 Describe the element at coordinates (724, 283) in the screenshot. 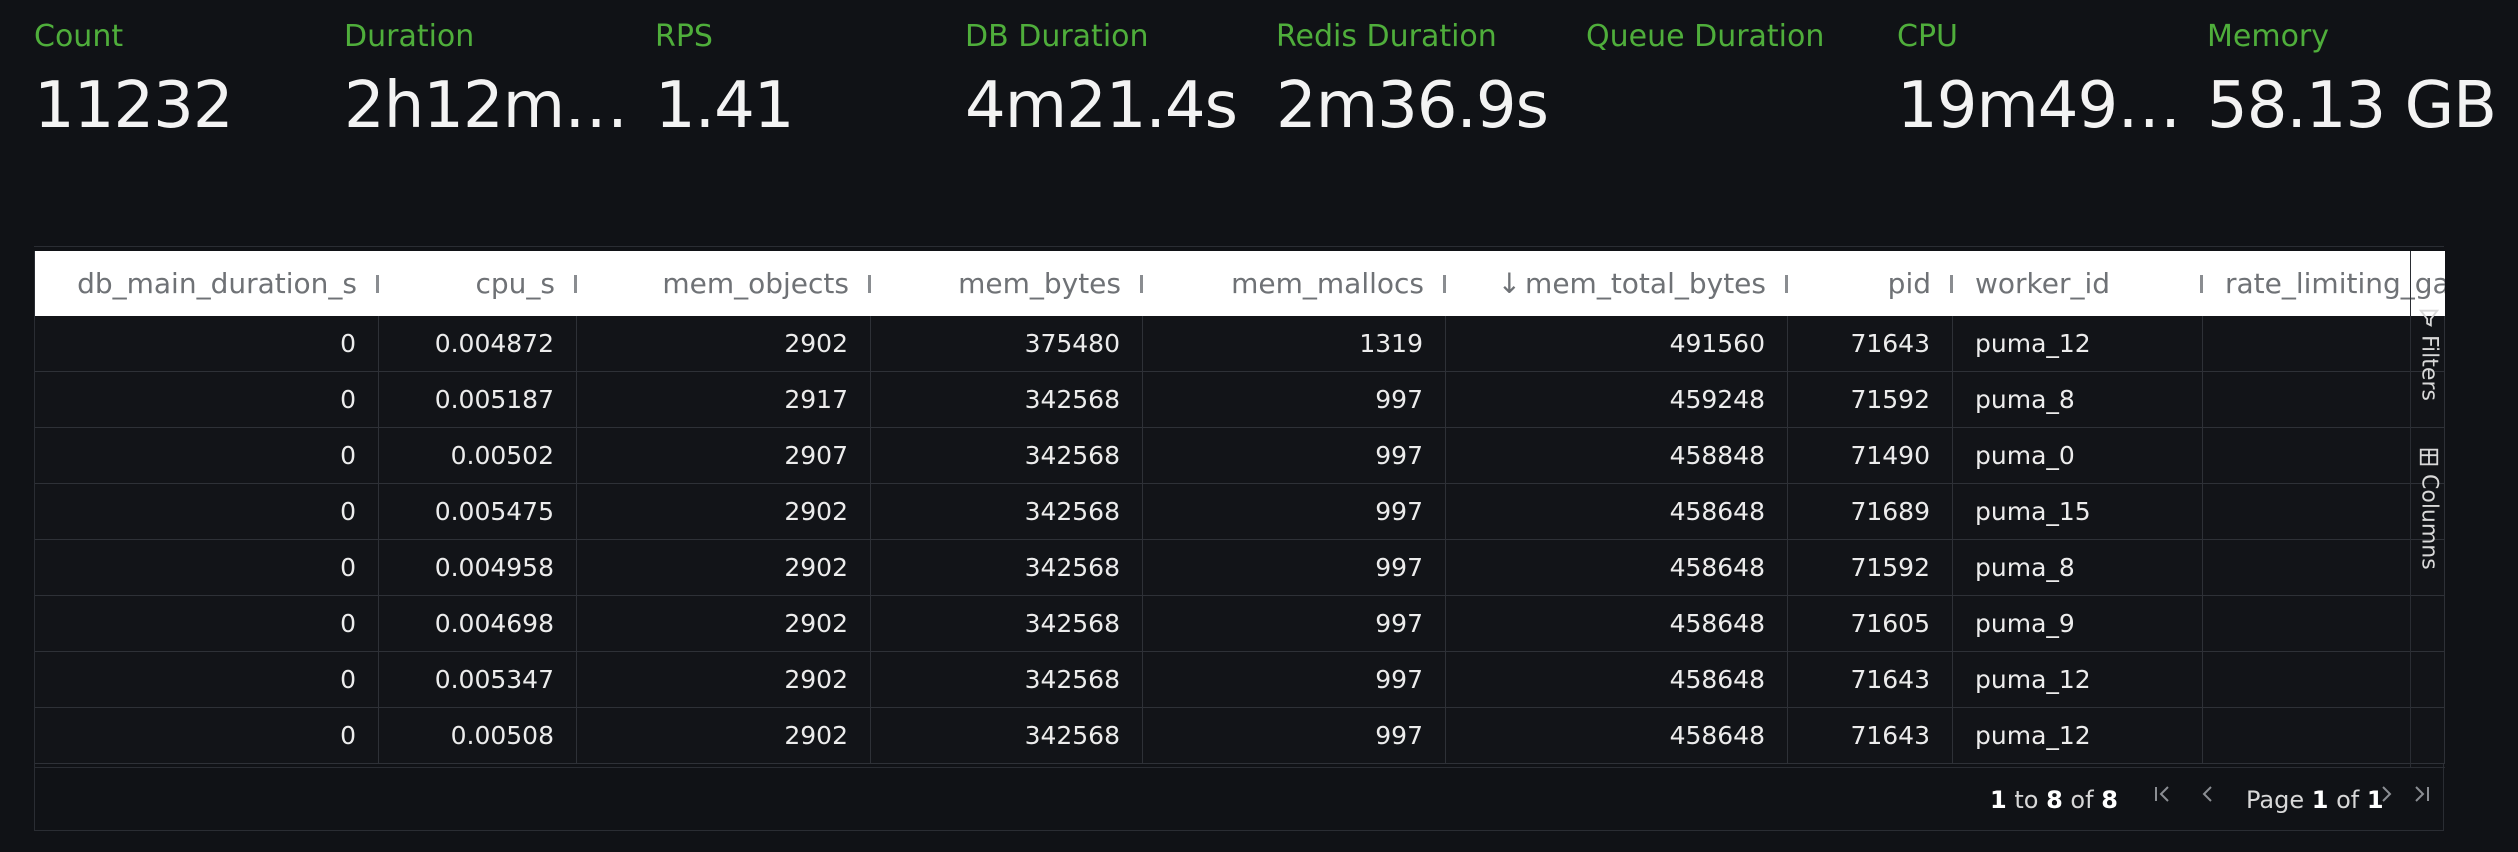

I see `column-header-mem-objects: mem_objects` at that location.